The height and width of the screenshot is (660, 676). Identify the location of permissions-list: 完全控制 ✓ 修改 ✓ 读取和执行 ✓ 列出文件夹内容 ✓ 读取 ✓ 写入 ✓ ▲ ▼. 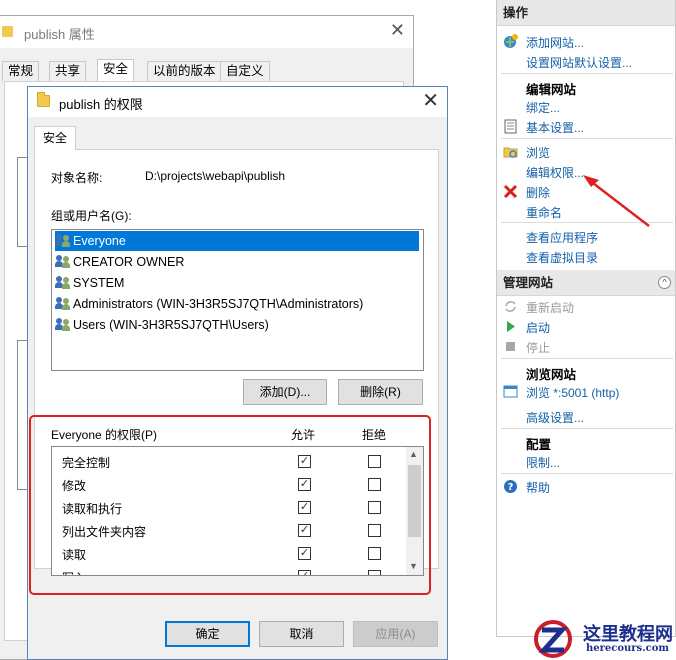
(237, 511).